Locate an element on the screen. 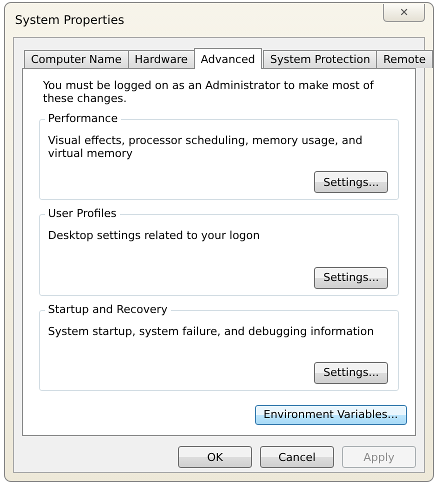  dialog-button: Cancel is located at coordinates (297, 457).